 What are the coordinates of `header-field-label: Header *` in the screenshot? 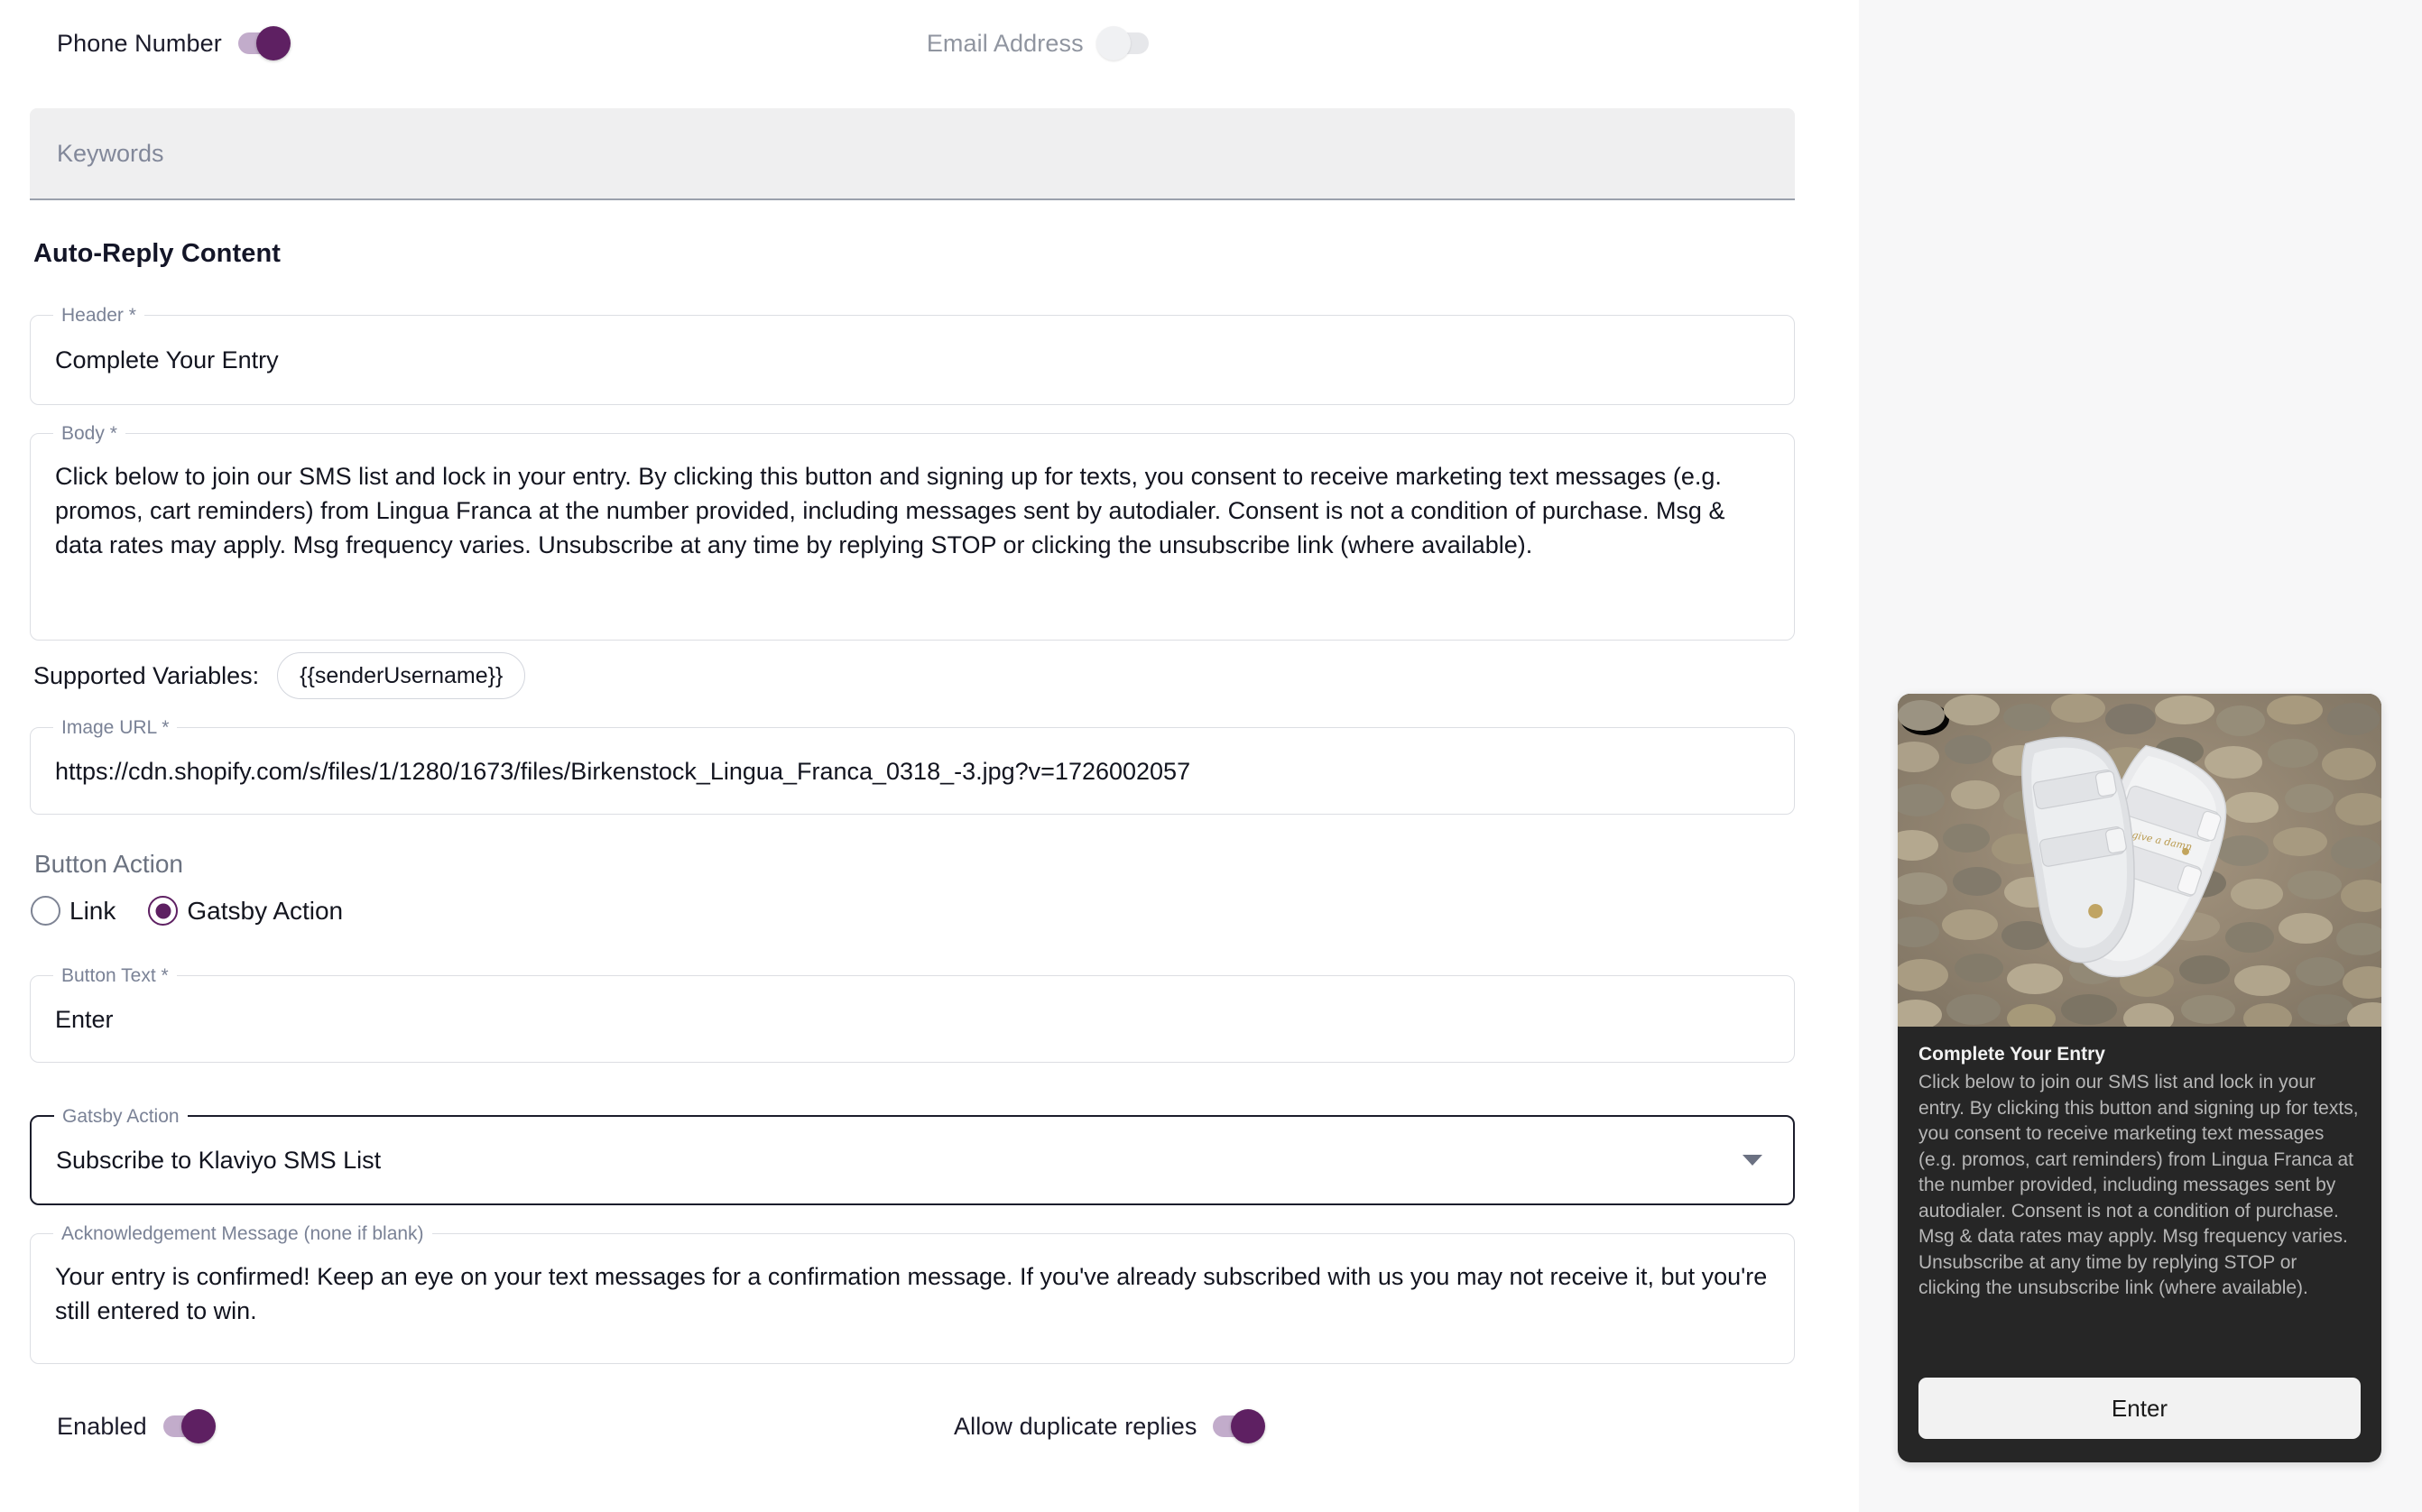 It's located at (99, 315).